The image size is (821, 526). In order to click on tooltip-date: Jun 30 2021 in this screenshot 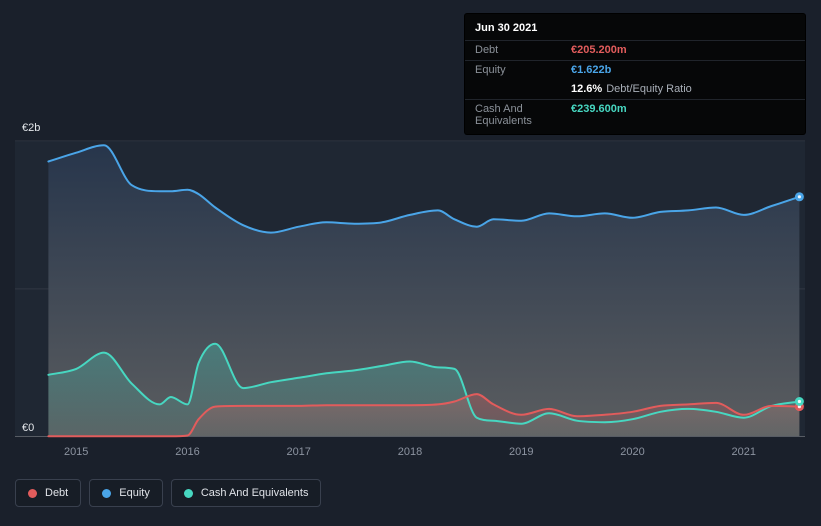, I will do `click(506, 28)`.